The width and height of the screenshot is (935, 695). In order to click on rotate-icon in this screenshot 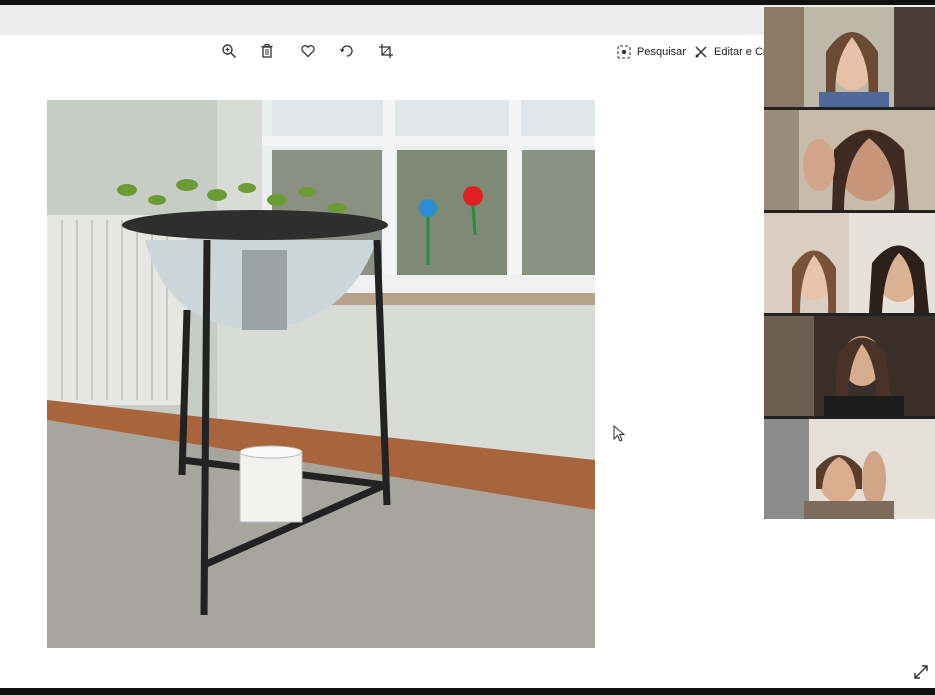, I will do `click(347, 51)`.